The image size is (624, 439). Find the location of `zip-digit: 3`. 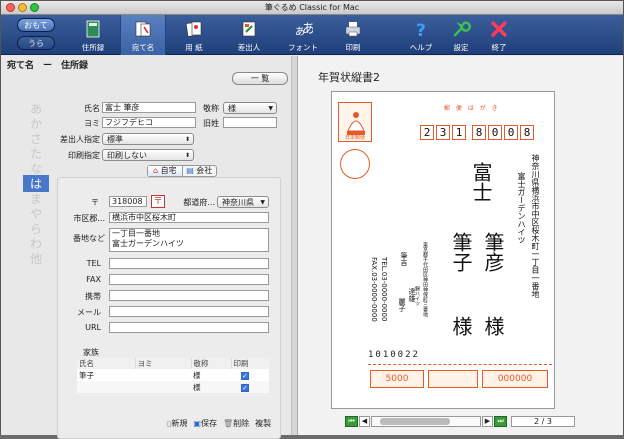

zip-digit: 3 is located at coordinates (443, 132).